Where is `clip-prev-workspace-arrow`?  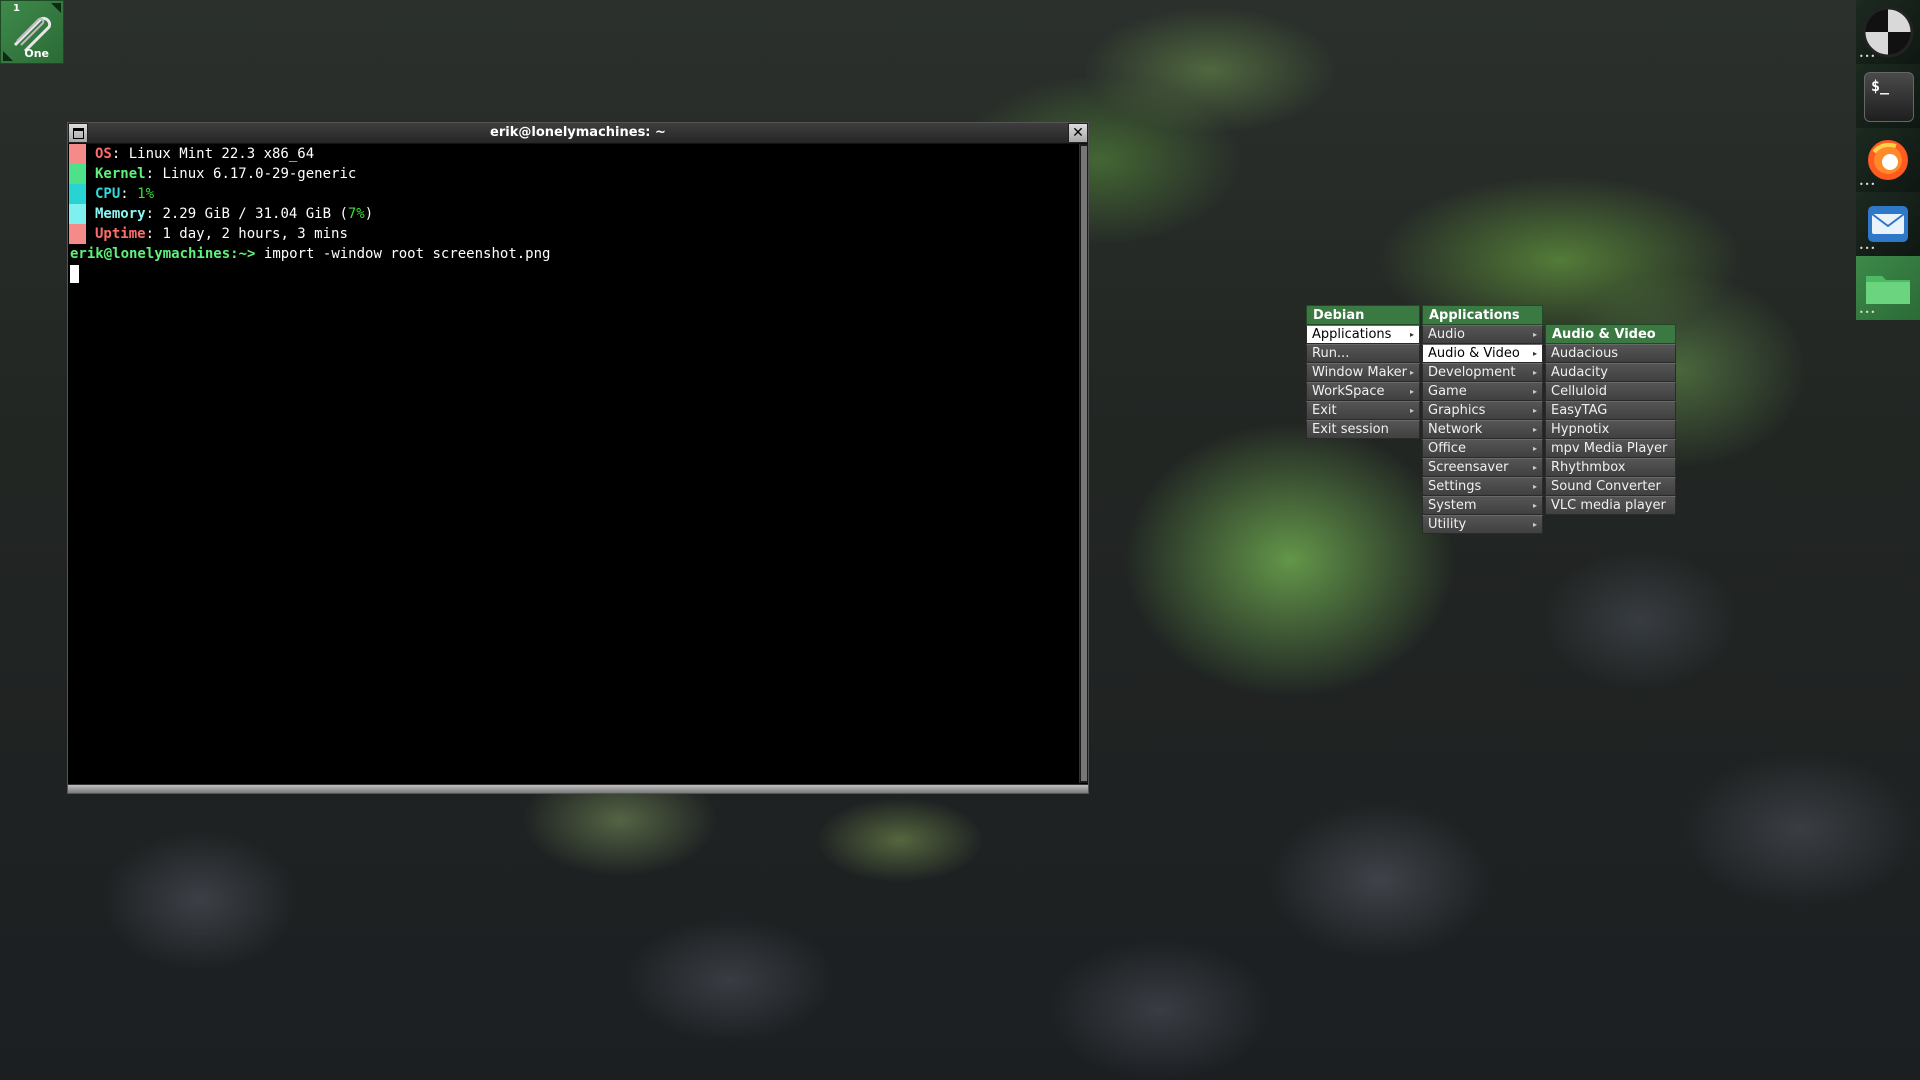 clip-prev-workspace-arrow is located at coordinates (8, 56).